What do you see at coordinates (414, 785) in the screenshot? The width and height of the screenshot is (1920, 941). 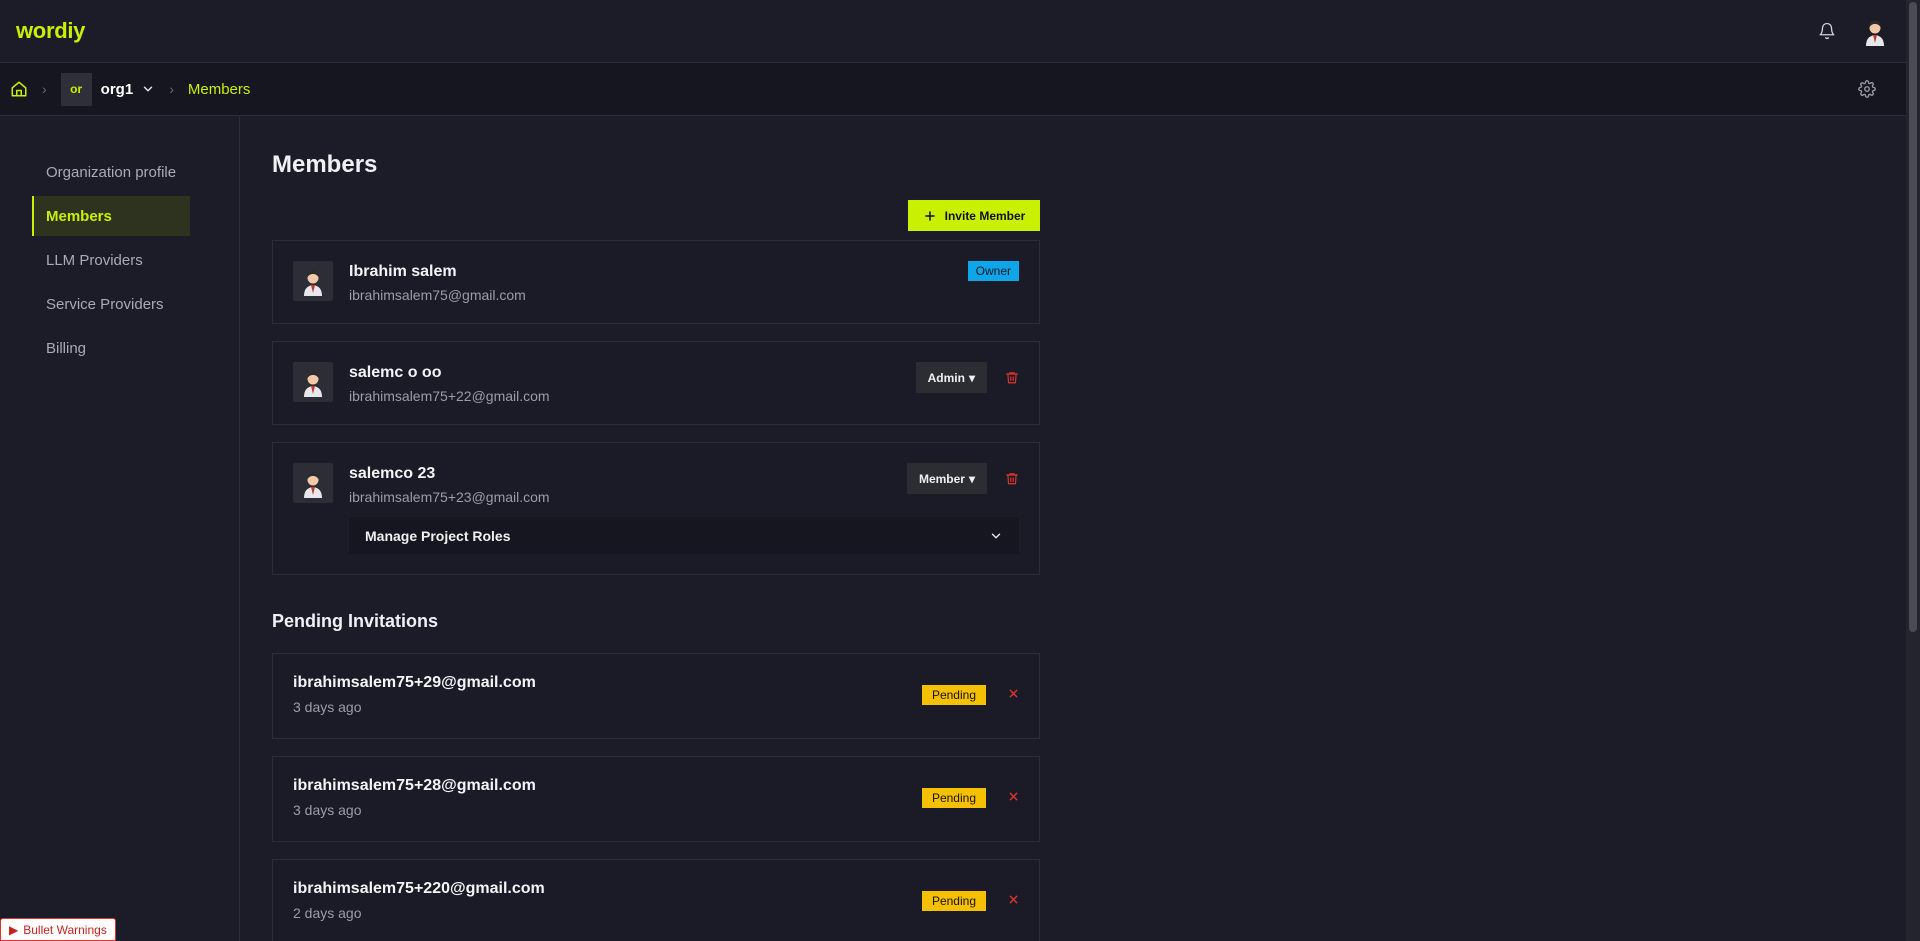 I see `invitation-email: ibrahimsalem75+28@gmail.com` at bounding box center [414, 785].